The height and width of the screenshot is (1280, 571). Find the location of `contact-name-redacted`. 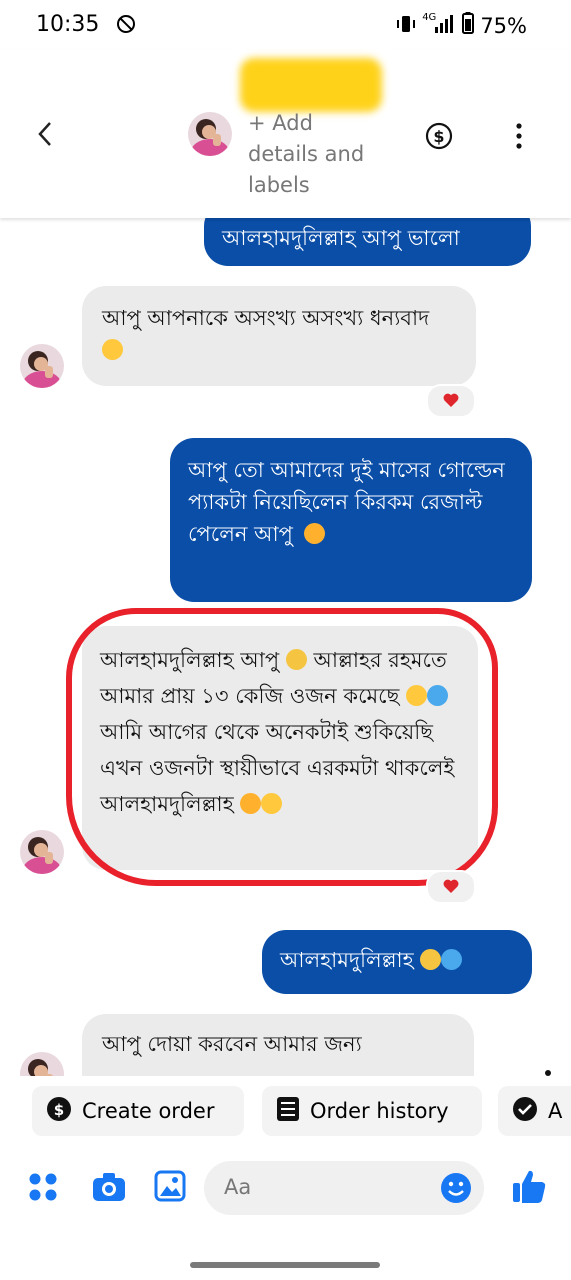

contact-name-redacted is located at coordinates (311, 85).